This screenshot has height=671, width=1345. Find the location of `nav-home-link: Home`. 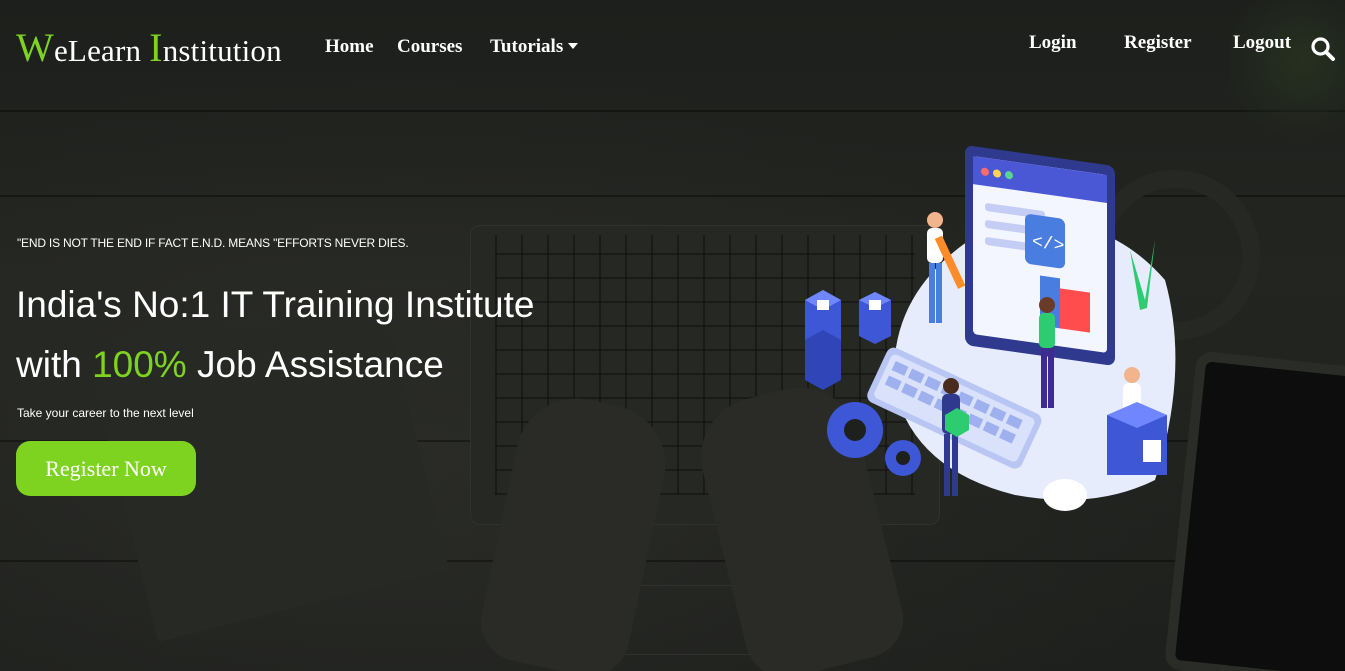

nav-home-link: Home is located at coordinates (349, 47).